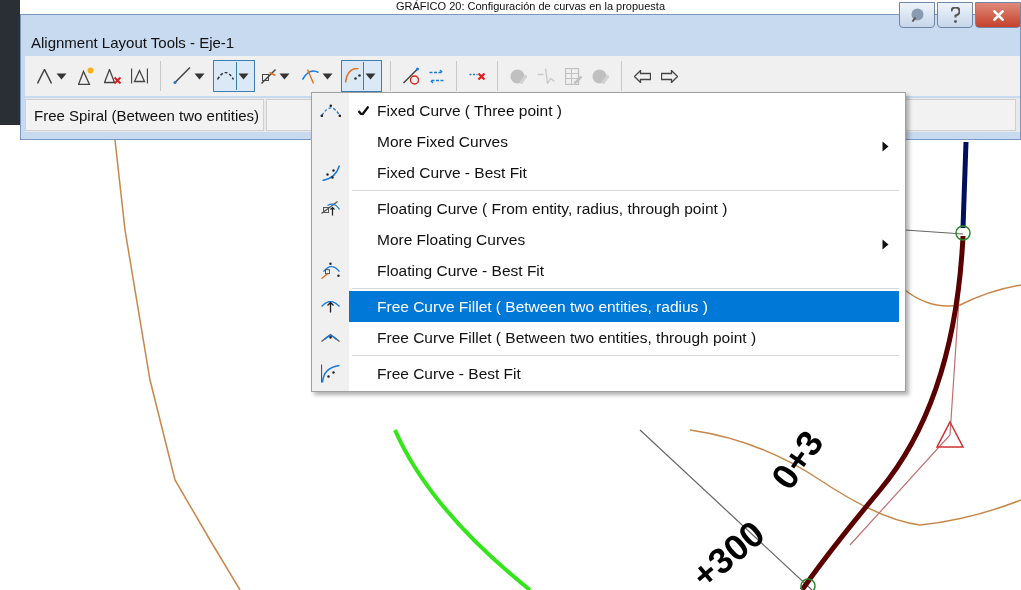 The image size is (1021, 590). What do you see at coordinates (44, 76) in the screenshot?
I see `angle-icon` at bounding box center [44, 76].